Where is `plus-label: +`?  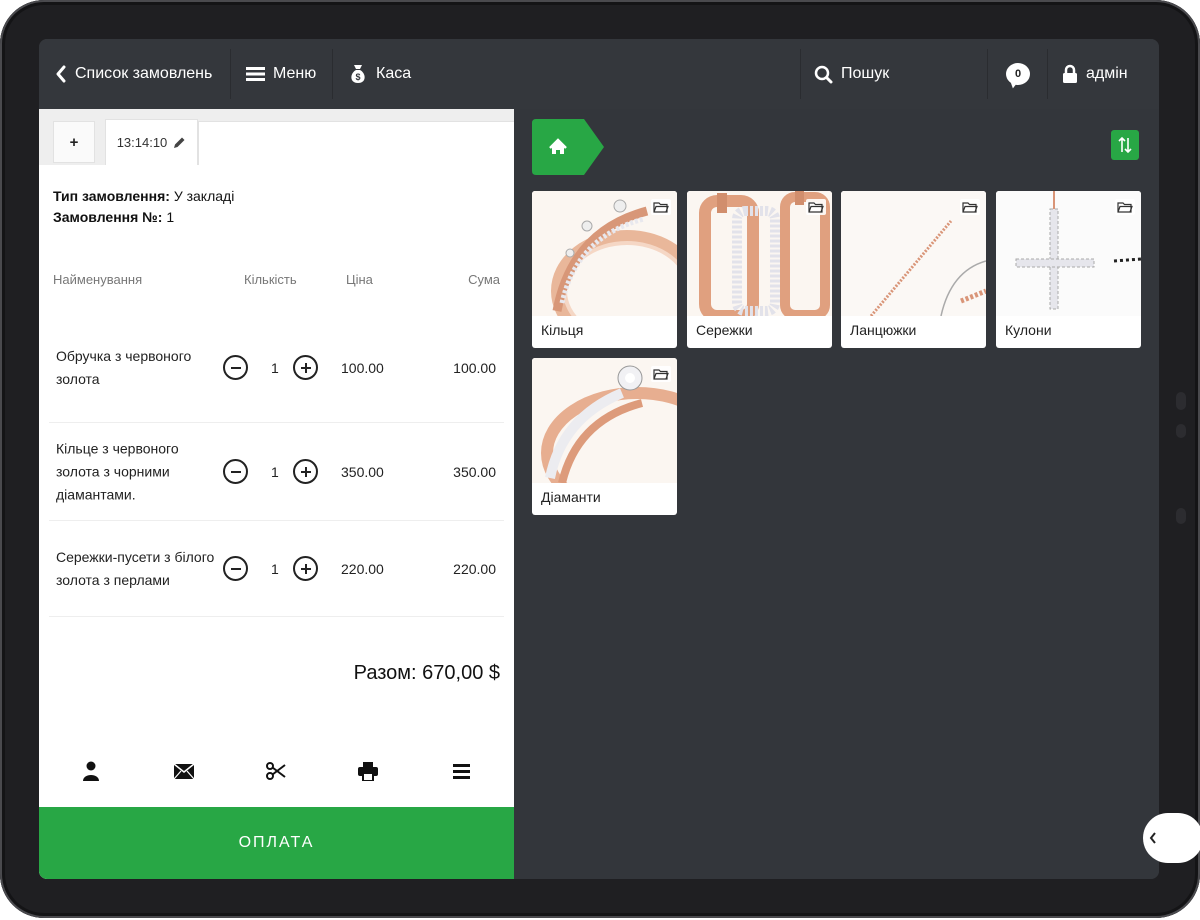 plus-label: + is located at coordinates (74, 142).